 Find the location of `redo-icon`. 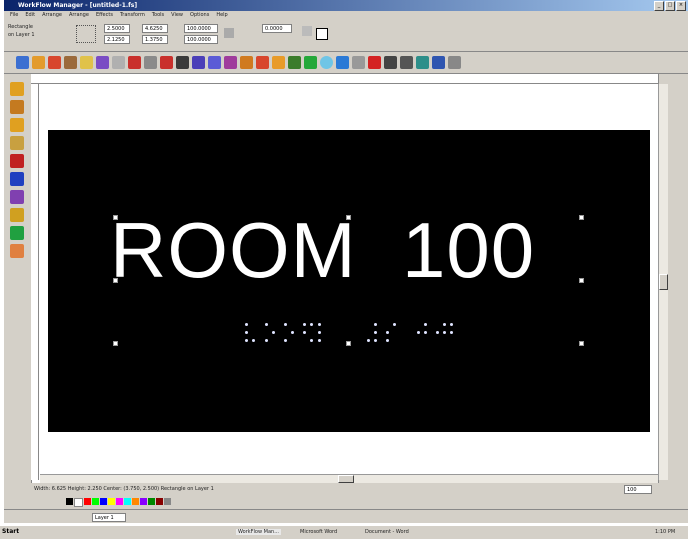

redo-icon is located at coordinates (150, 62).